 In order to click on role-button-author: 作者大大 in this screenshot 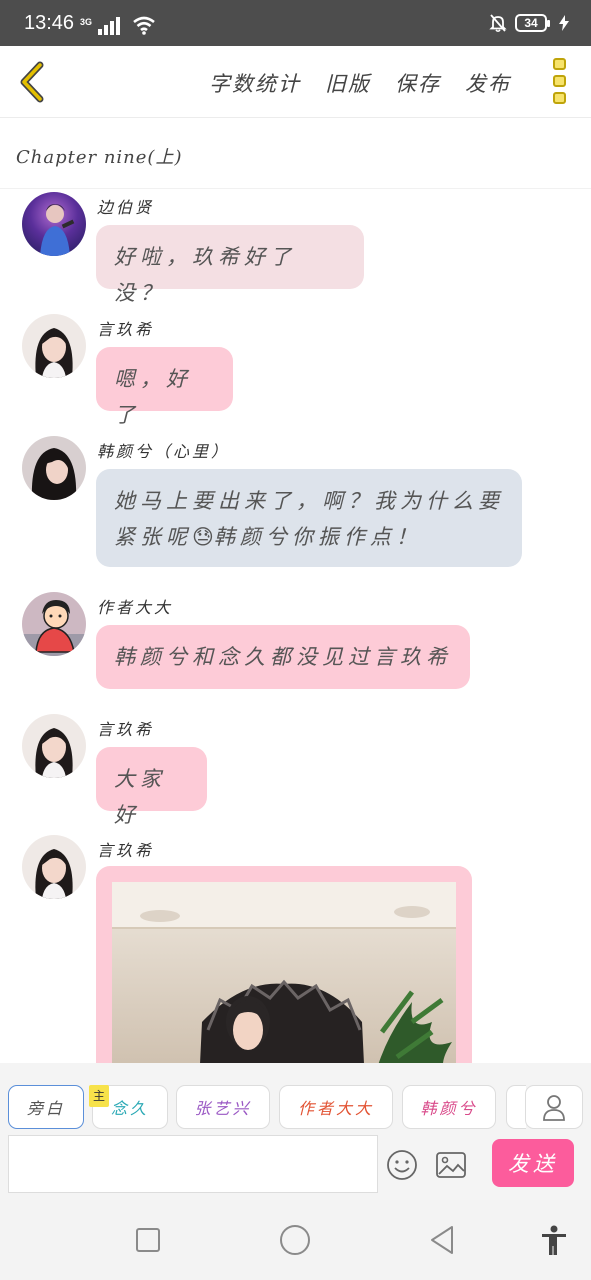, I will do `click(336, 1107)`.